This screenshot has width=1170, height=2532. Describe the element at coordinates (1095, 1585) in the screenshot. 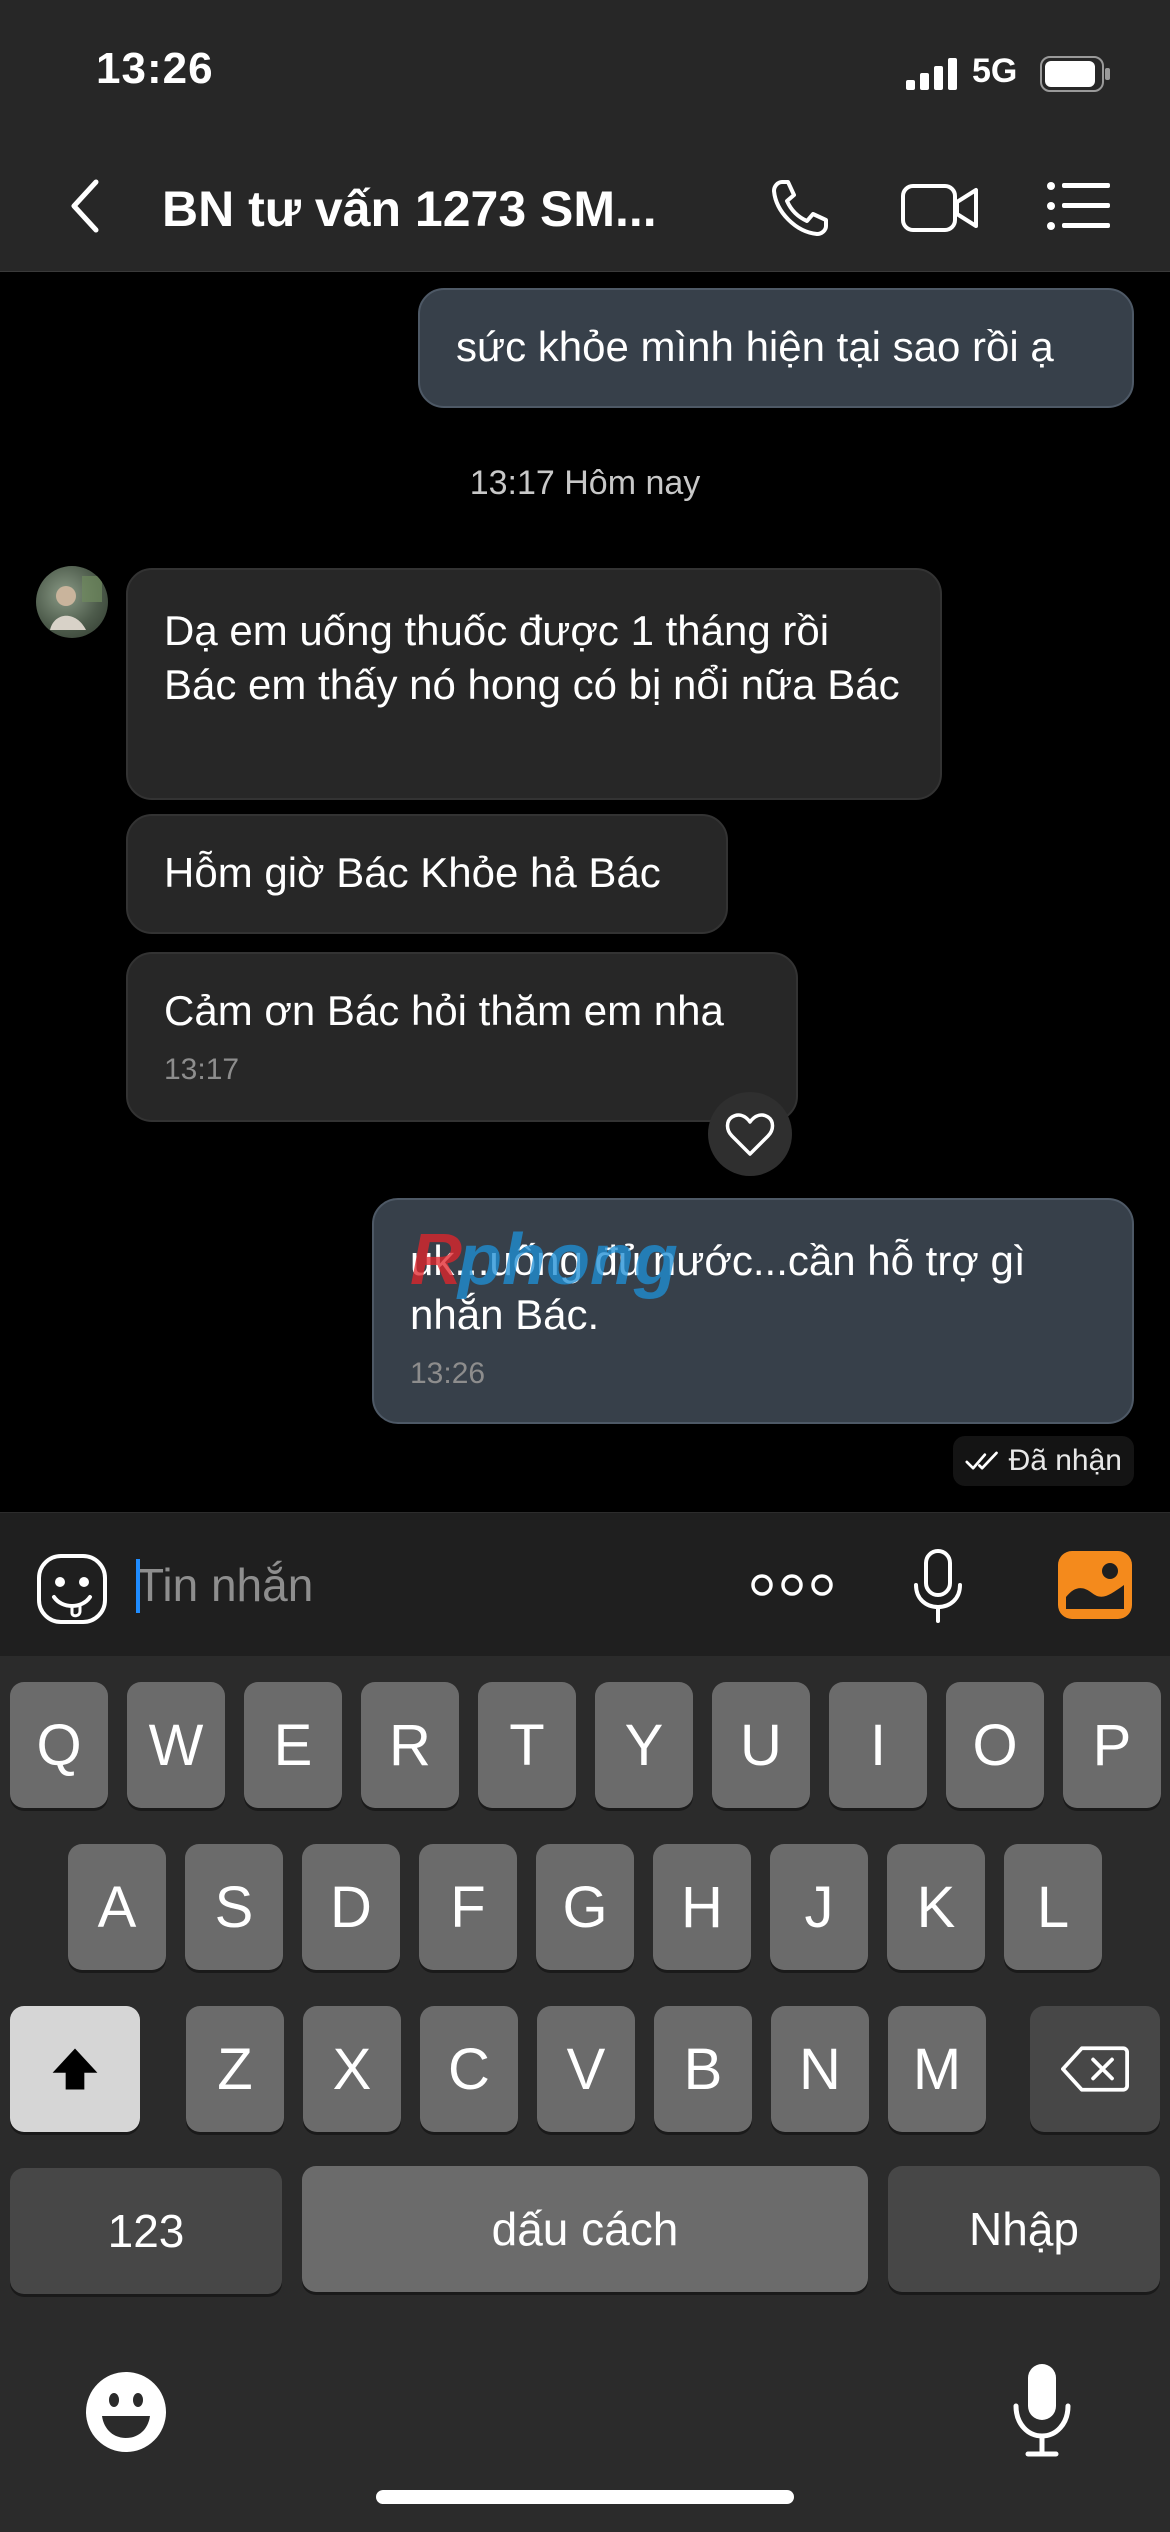

I see `image-icon` at that location.